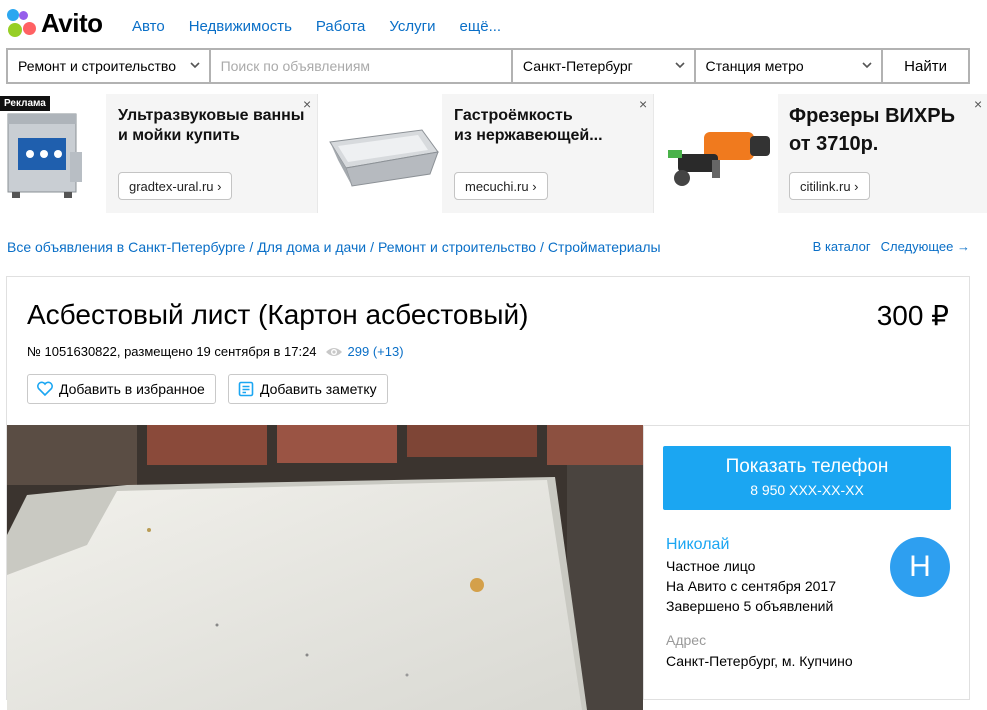  I want to click on search-input: Поиск по объявлениям, so click(360, 66).